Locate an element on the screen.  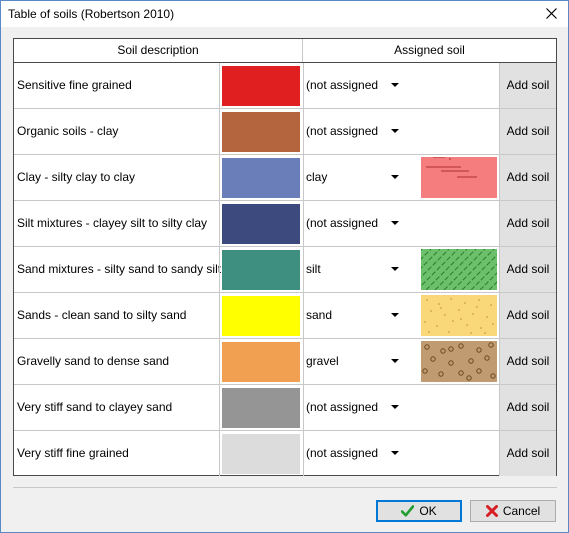
soil-description: Clay - silty clay to clay is located at coordinates (76, 177).